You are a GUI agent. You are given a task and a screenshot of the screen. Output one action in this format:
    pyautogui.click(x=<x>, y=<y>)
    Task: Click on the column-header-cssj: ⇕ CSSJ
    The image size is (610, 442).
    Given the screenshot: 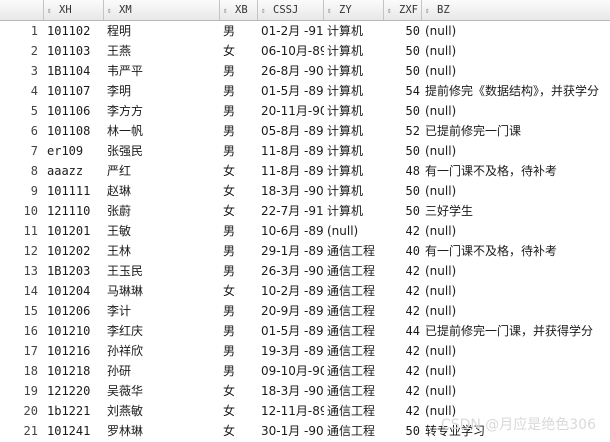 What is the action you would take?
    pyautogui.click(x=291, y=10)
    